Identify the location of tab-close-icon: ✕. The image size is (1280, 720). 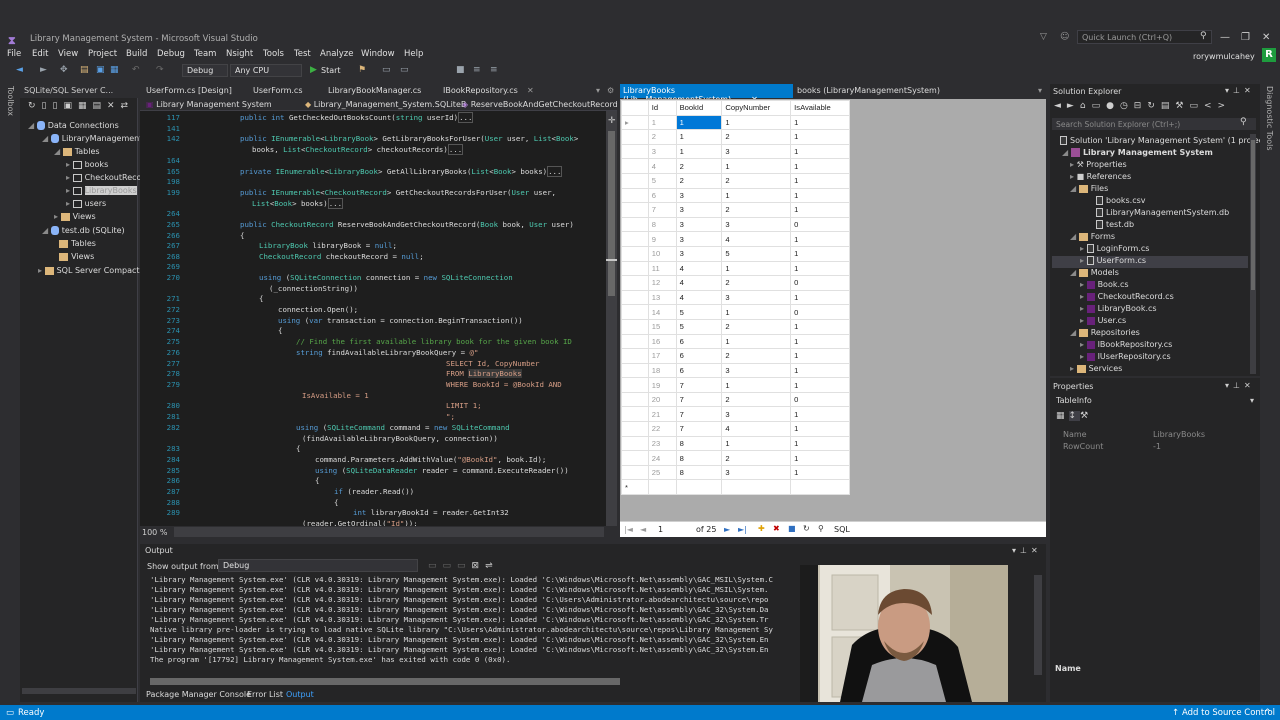
(530, 90).